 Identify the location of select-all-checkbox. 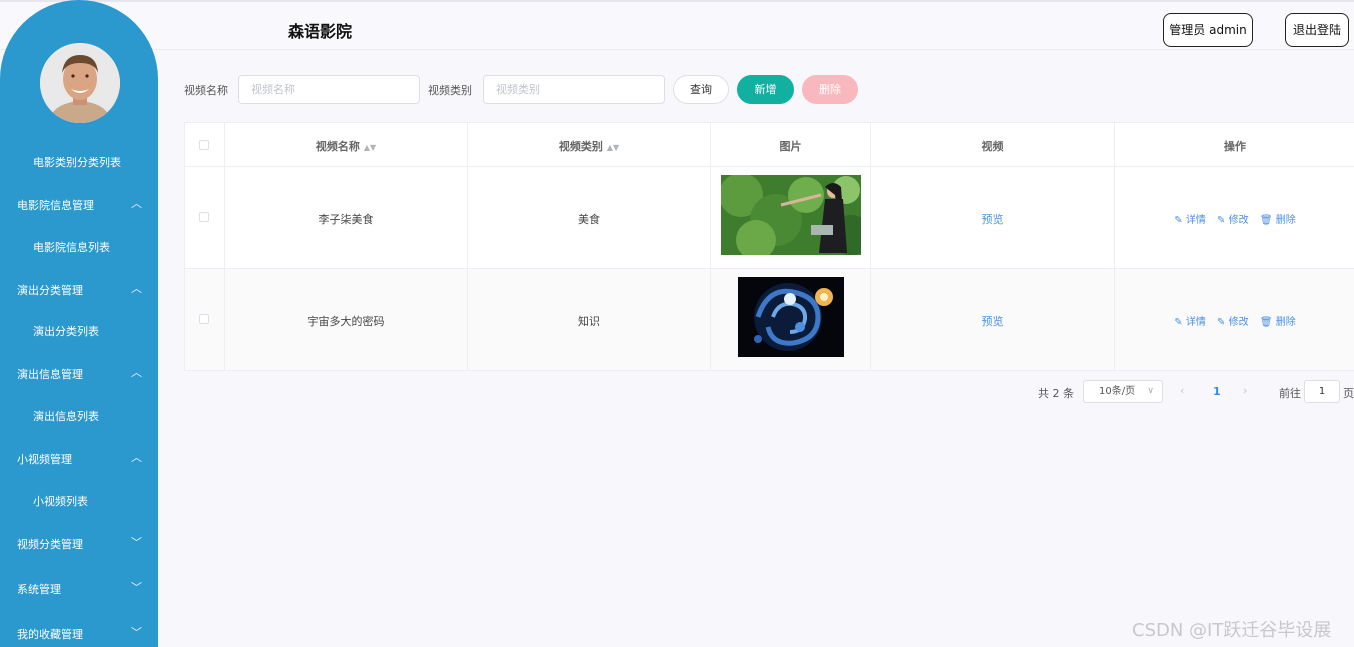
(204, 145).